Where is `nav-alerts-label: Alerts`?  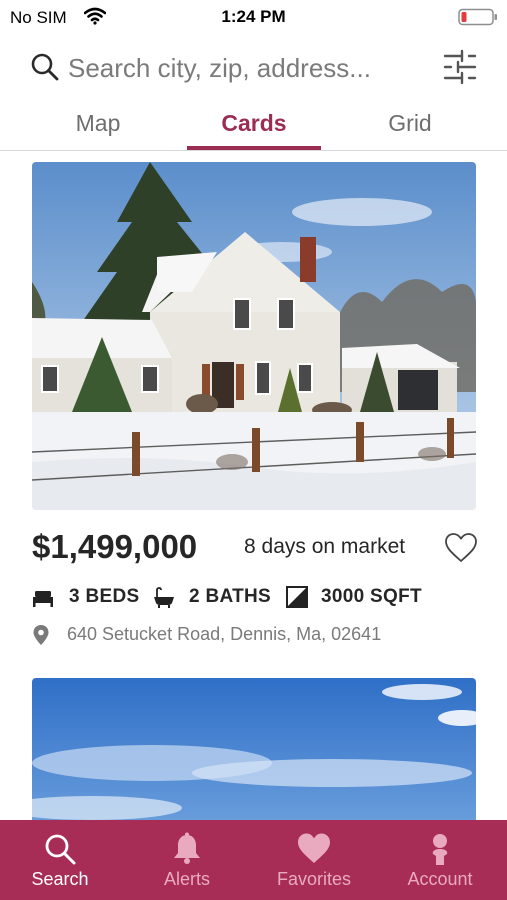 nav-alerts-label: Alerts is located at coordinates (186, 879).